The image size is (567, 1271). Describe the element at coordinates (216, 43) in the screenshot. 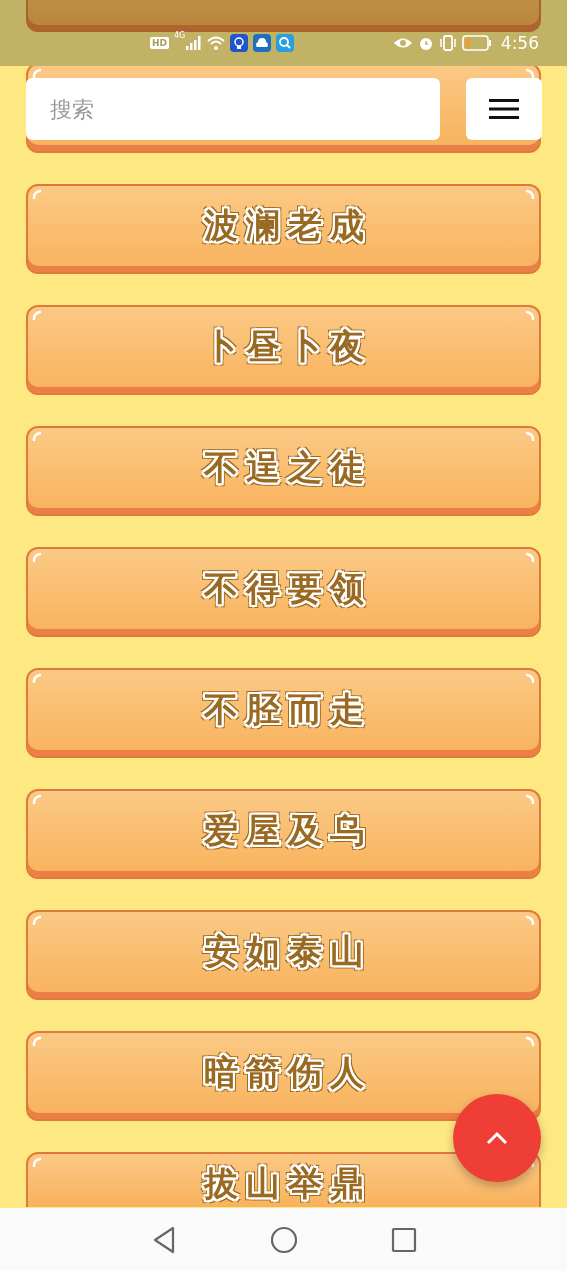

I see `wifi-icon` at that location.